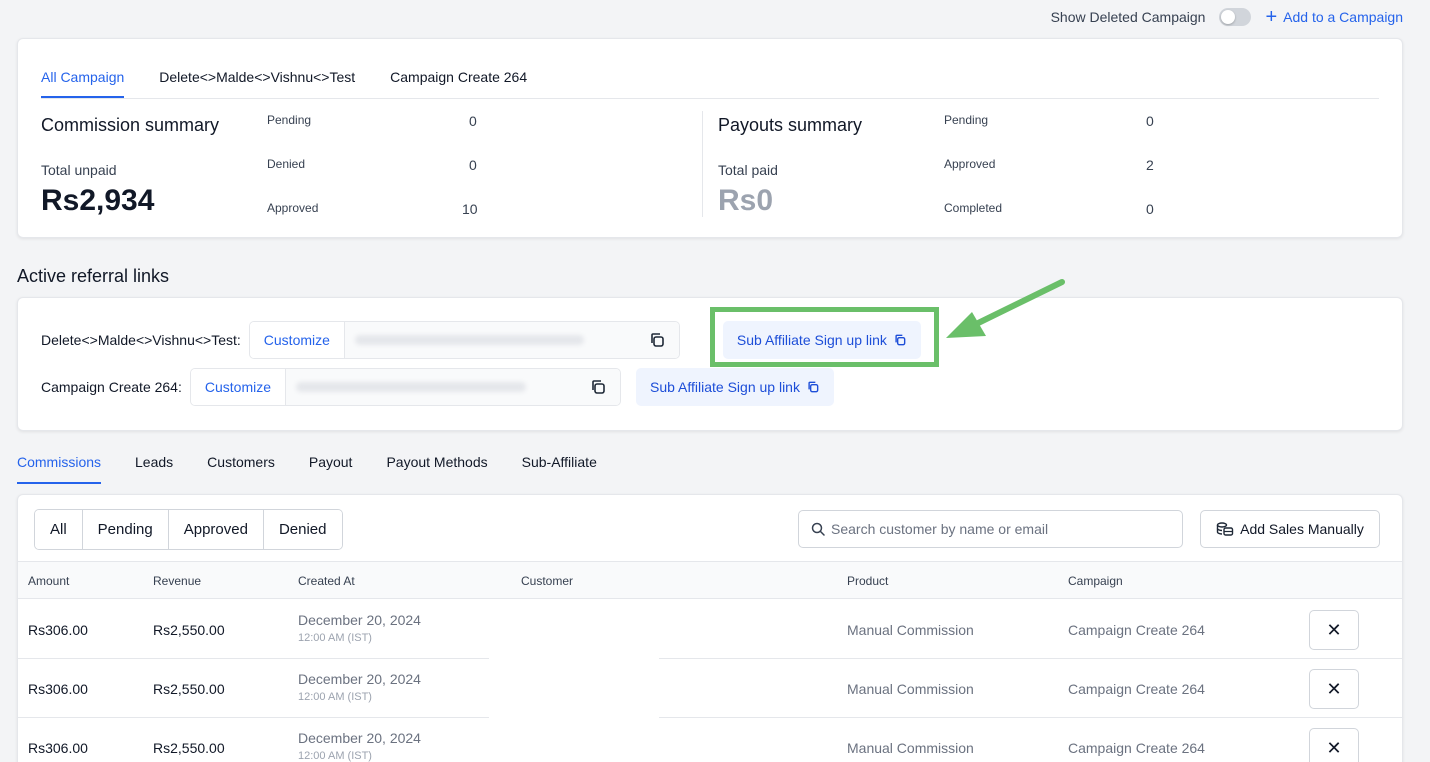 The image size is (1430, 762). Describe the element at coordinates (1150, 165) in the screenshot. I see `payout-approved-value: 2` at that location.